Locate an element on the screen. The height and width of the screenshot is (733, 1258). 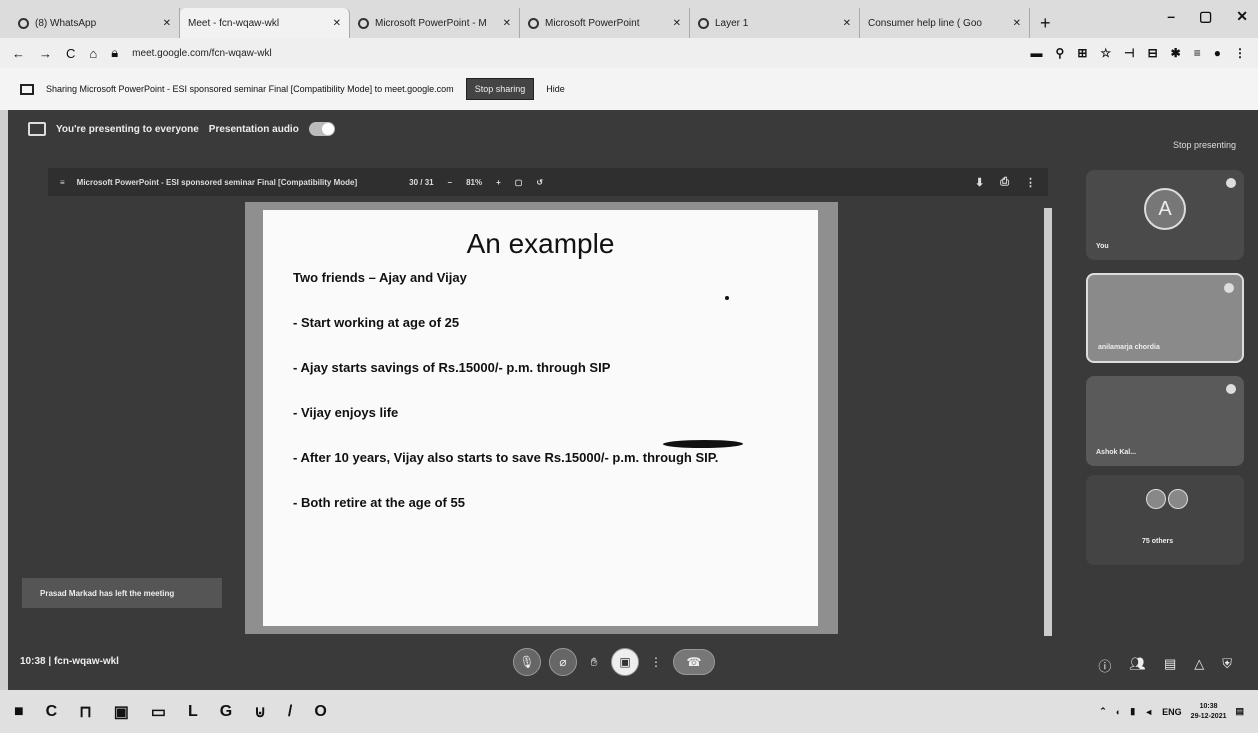
sidebar-icon: ⊣ is located at coordinates (1129, 53).